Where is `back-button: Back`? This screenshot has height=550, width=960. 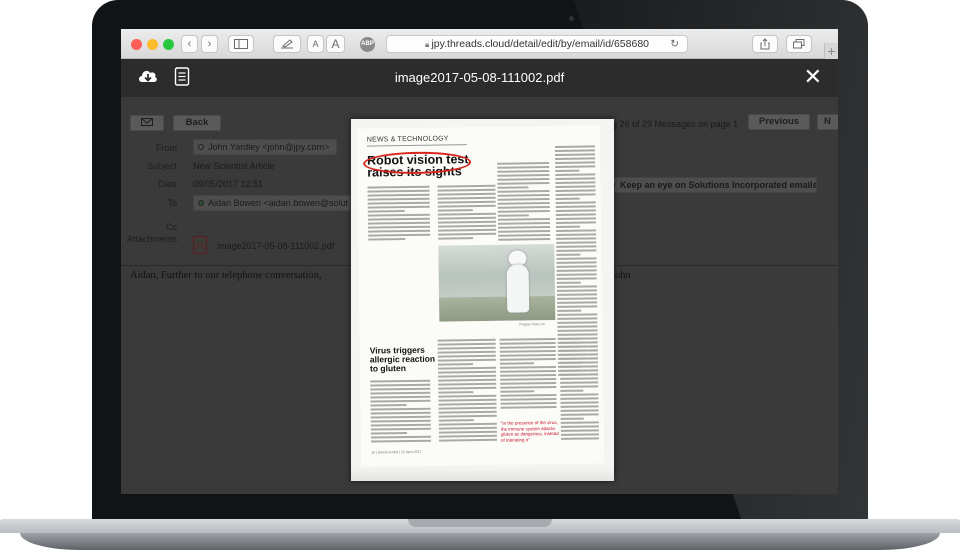
back-button: Back is located at coordinates (197, 123).